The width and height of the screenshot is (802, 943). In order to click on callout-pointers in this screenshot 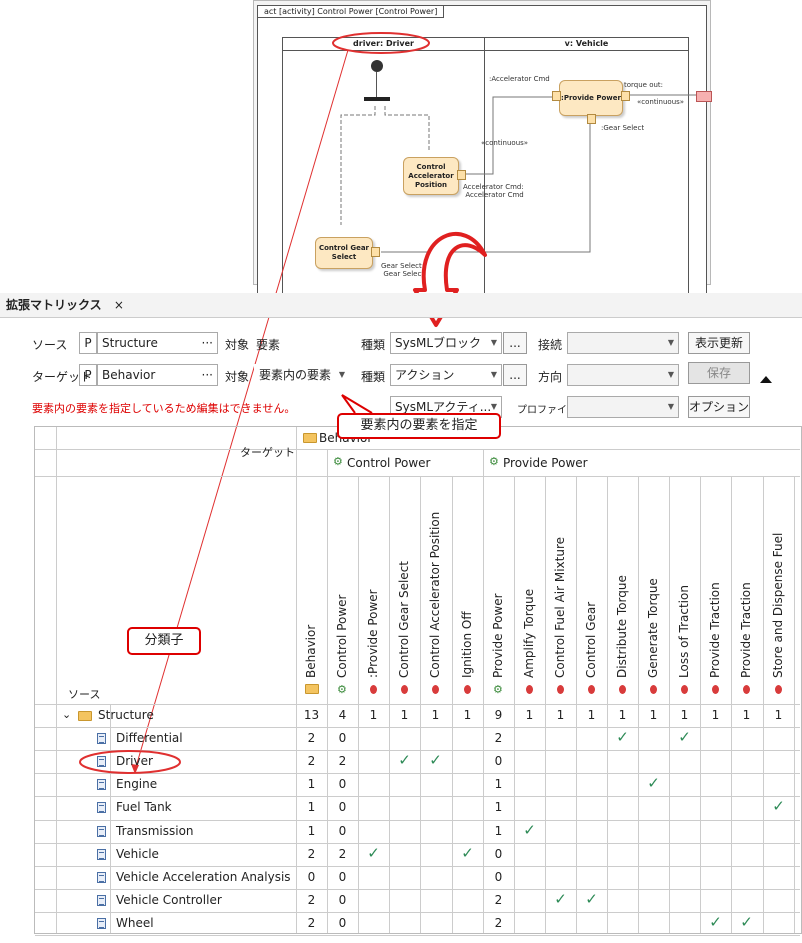, I will do `click(226, 584)`.